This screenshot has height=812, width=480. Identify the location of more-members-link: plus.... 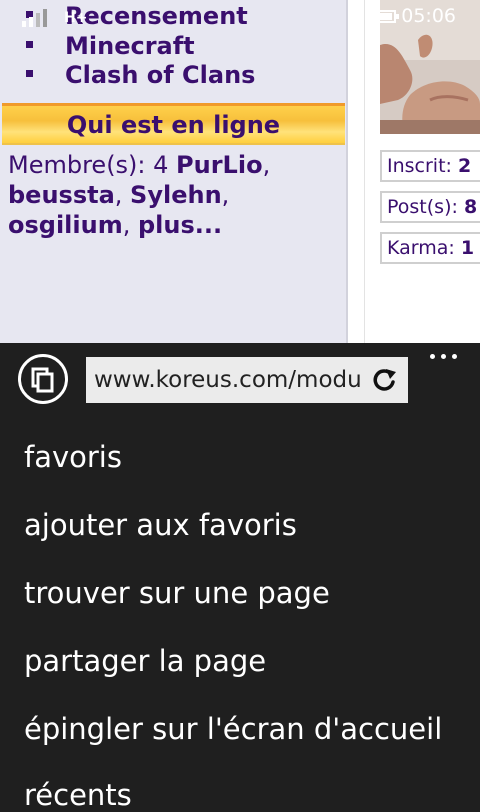
(180, 225).